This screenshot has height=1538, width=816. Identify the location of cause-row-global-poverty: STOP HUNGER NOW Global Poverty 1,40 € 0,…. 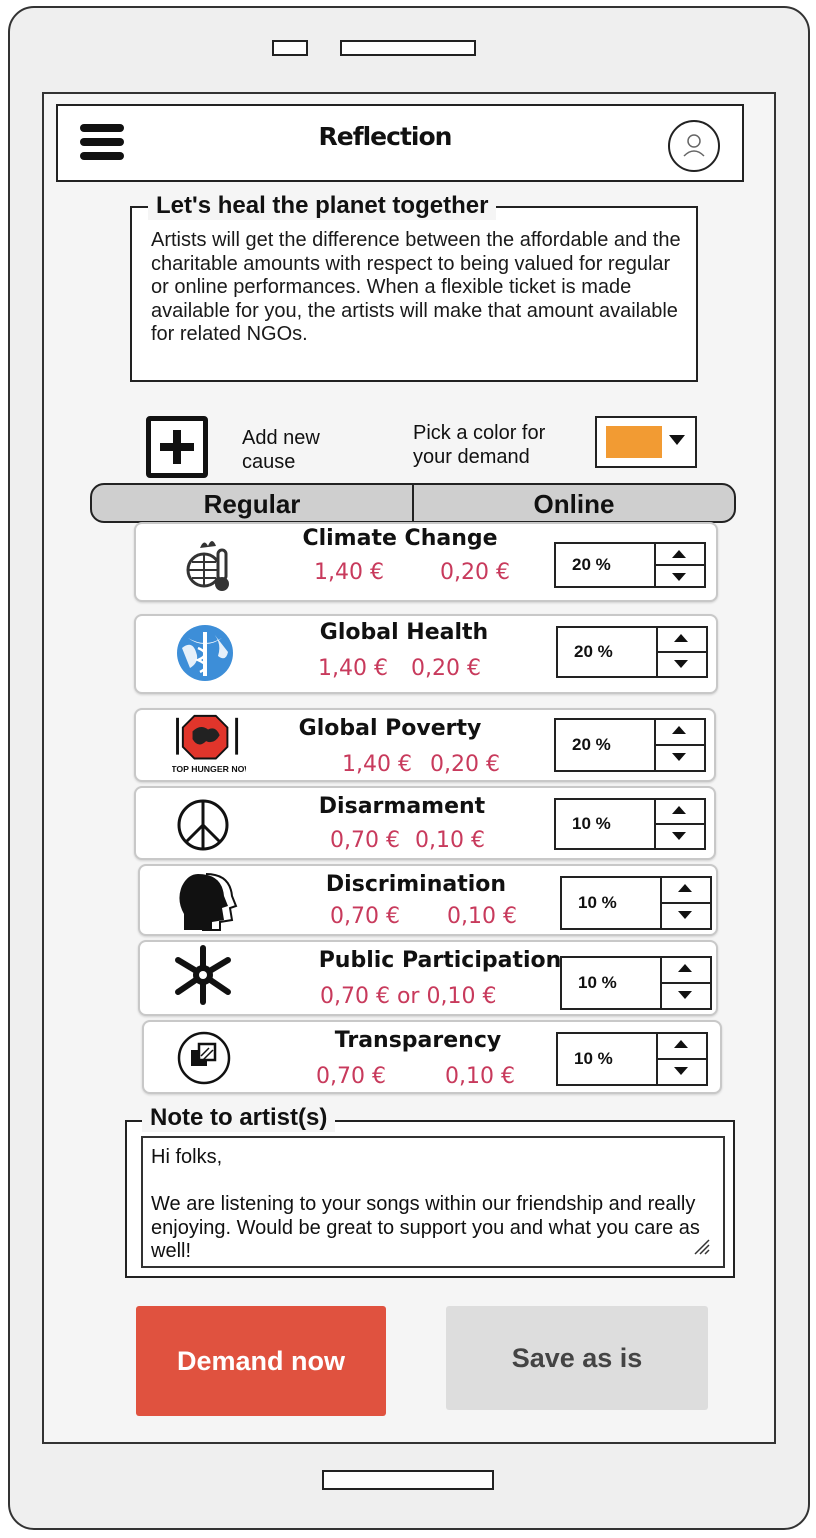
(425, 745).